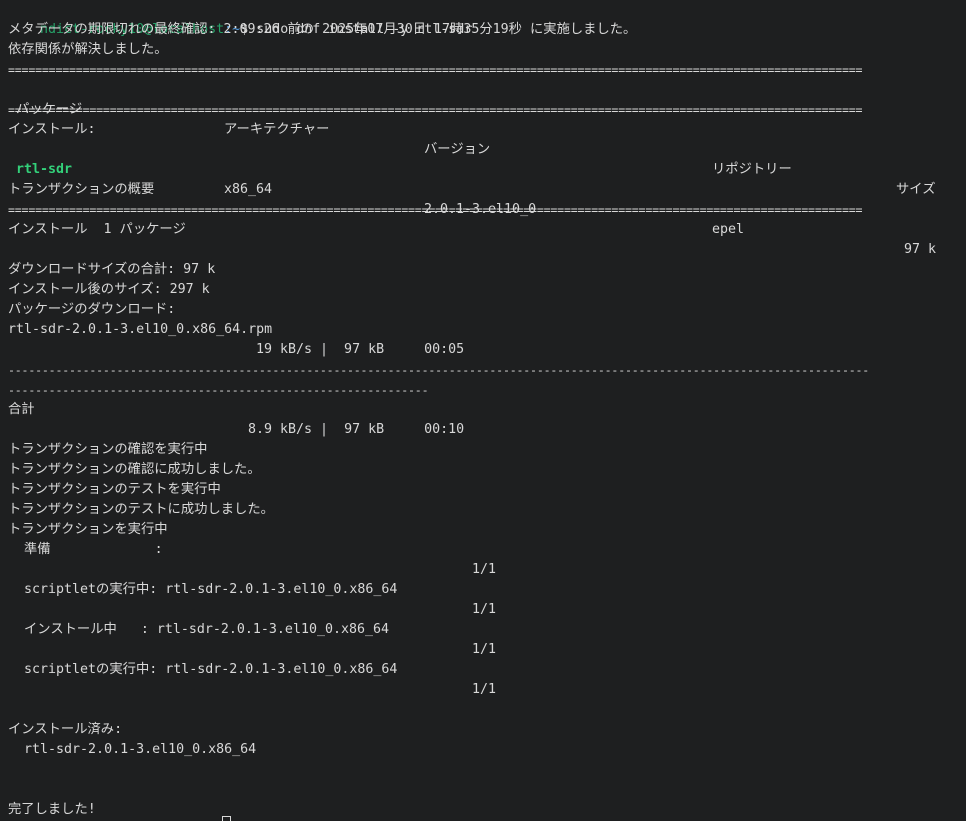  What do you see at coordinates (88, 49) in the screenshot?
I see `deps-resolved-line: 依存関係が解決しました。` at bounding box center [88, 49].